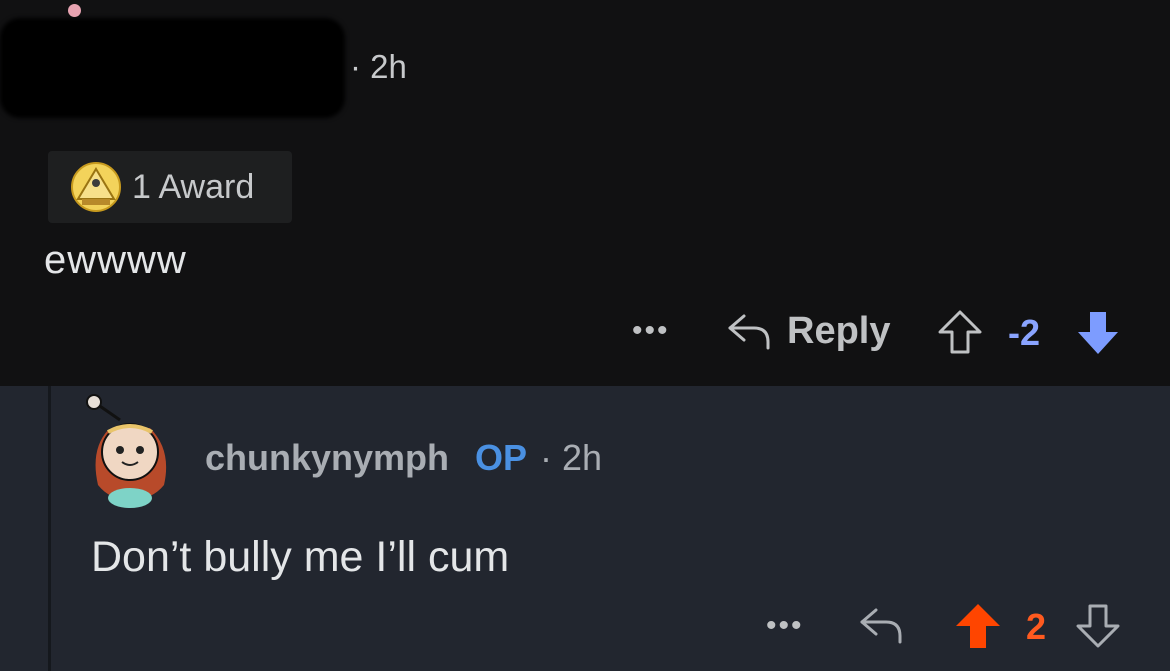  I want to click on op-badge: OP, so click(501, 457).